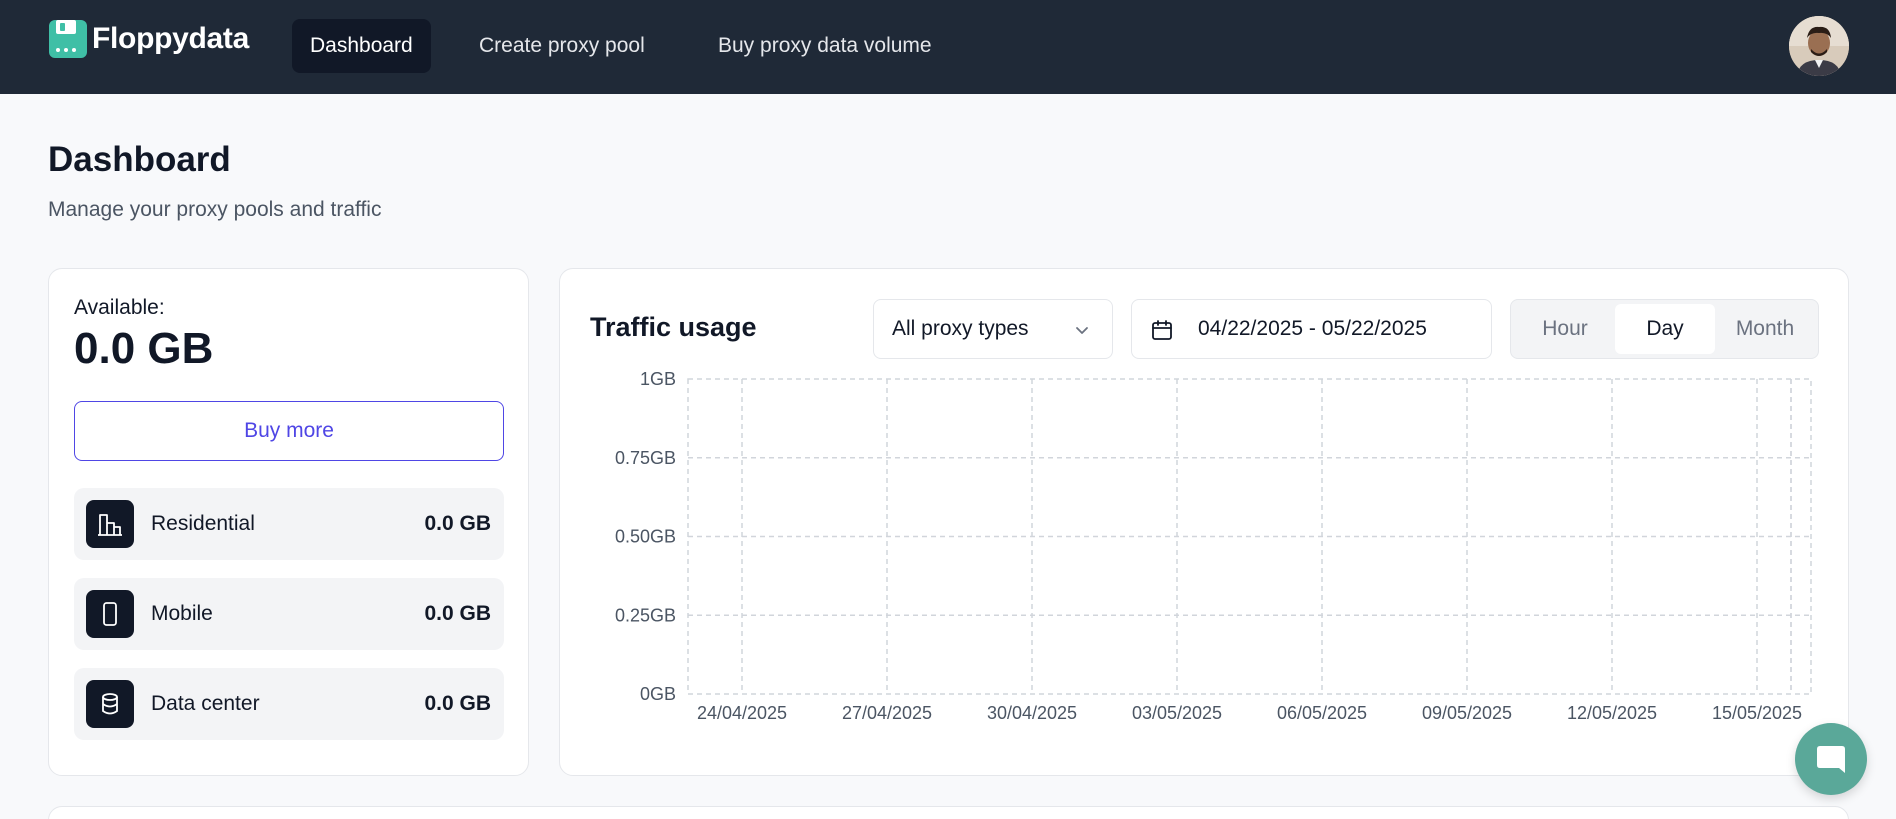 The image size is (1896, 819). Describe the element at coordinates (1177, 713) in the screenshot. I see `chart-x-tick-label: 03/05/2025` at that location.